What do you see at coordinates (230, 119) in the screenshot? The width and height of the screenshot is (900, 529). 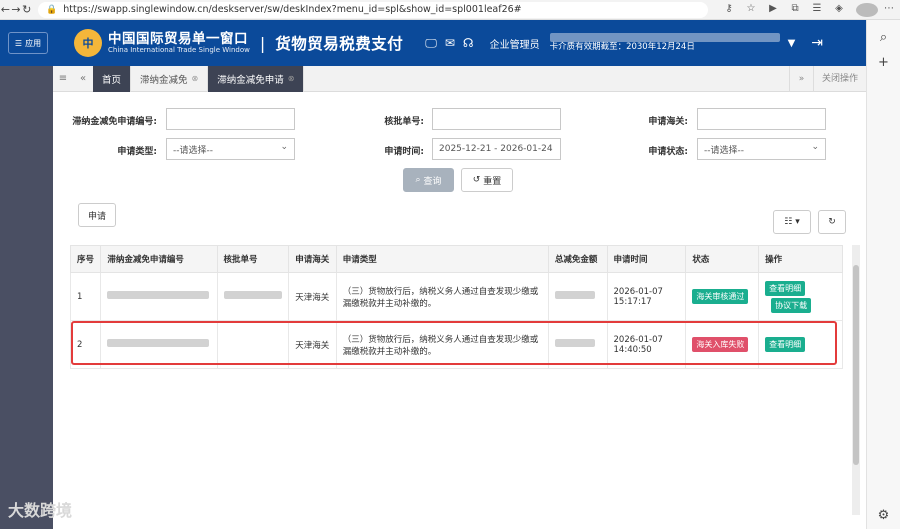 I see `app-no-input` at bounding box center [230, 119].